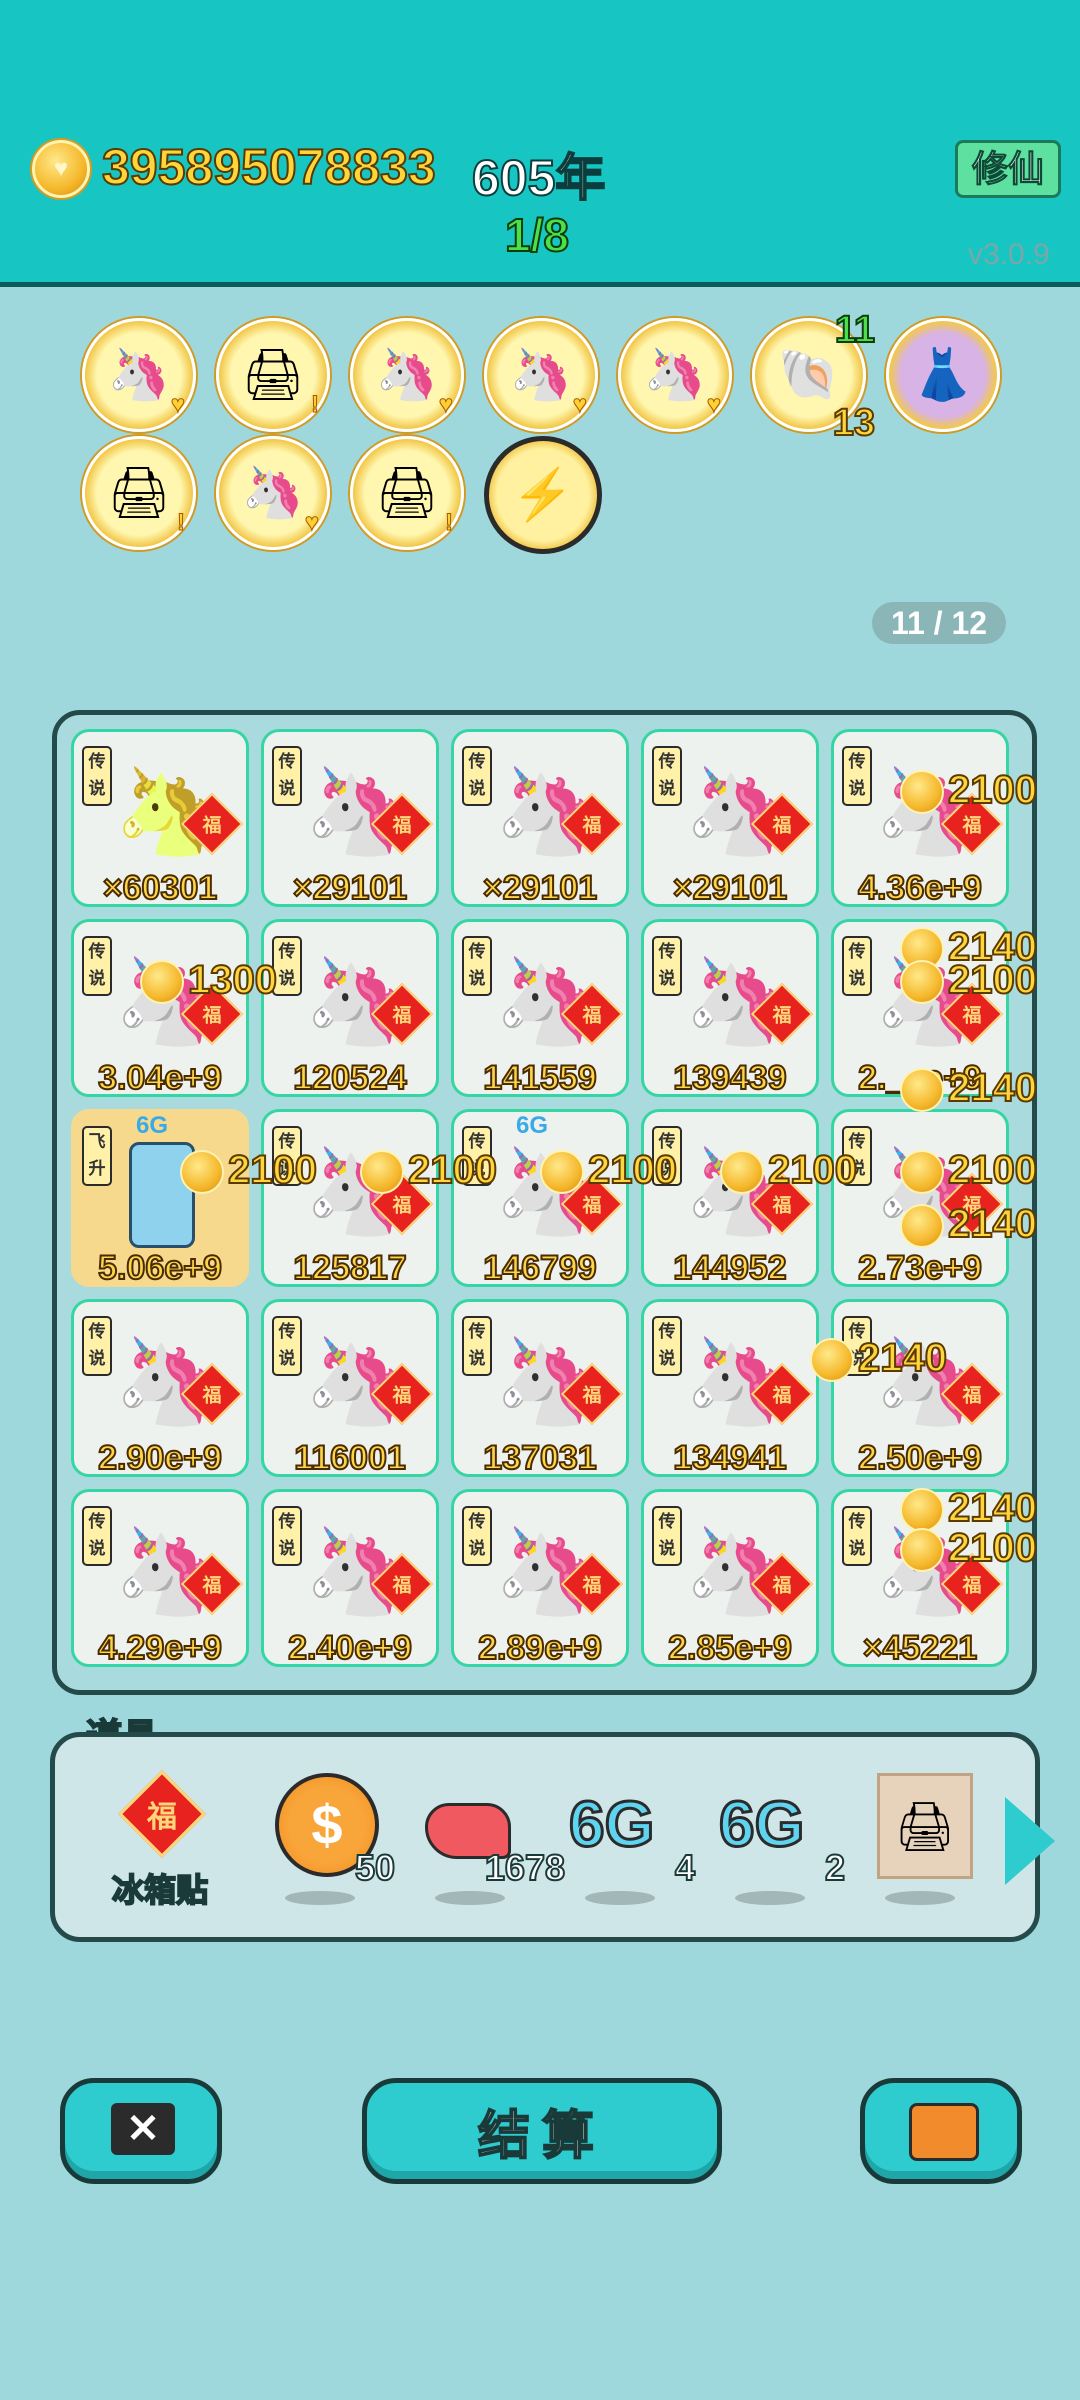 The image size is (1080, 2400). I want to click on xiuxian-button: 修仙, so click(1008, 169).